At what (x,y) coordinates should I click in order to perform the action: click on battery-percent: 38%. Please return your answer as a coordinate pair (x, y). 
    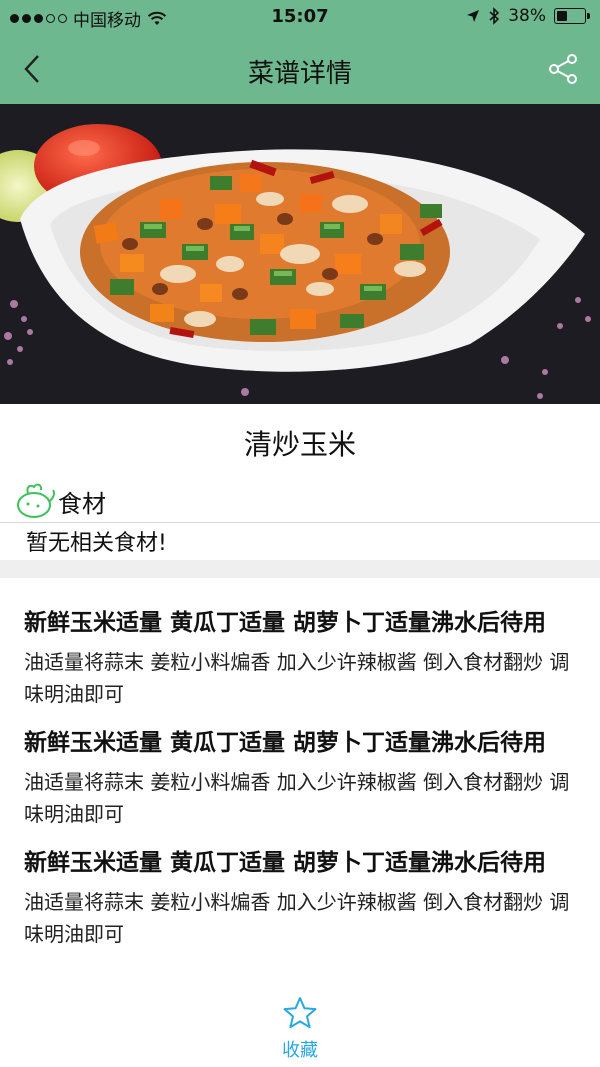
    Looking at the image, I should click on (527, 16).